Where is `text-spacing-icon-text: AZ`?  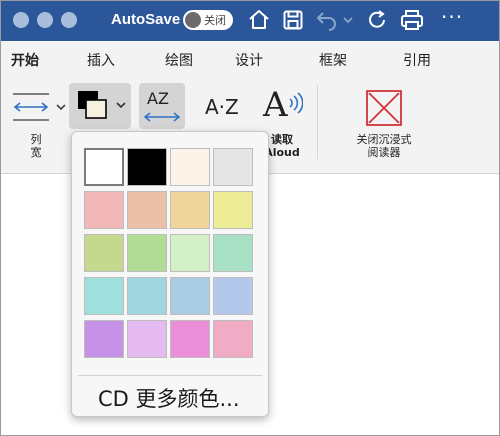 text-spacing-icon-text: AZ is located at coordinates (158, 98).